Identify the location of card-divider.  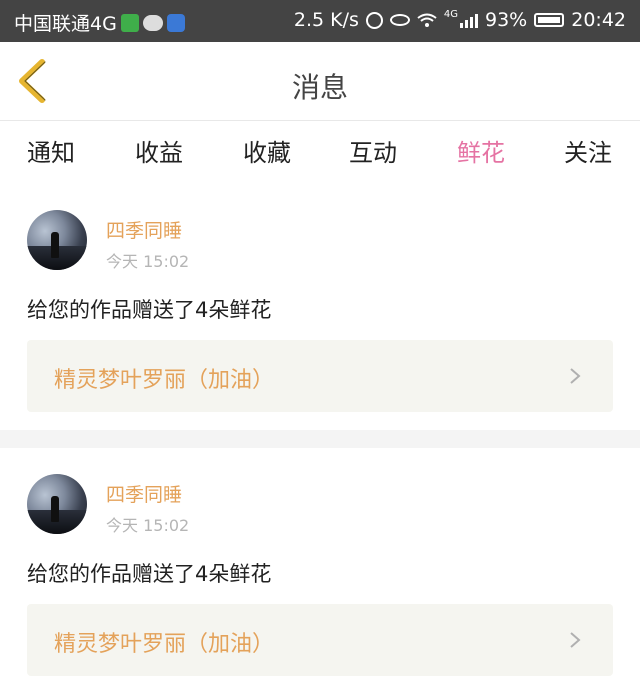
(320, 439).